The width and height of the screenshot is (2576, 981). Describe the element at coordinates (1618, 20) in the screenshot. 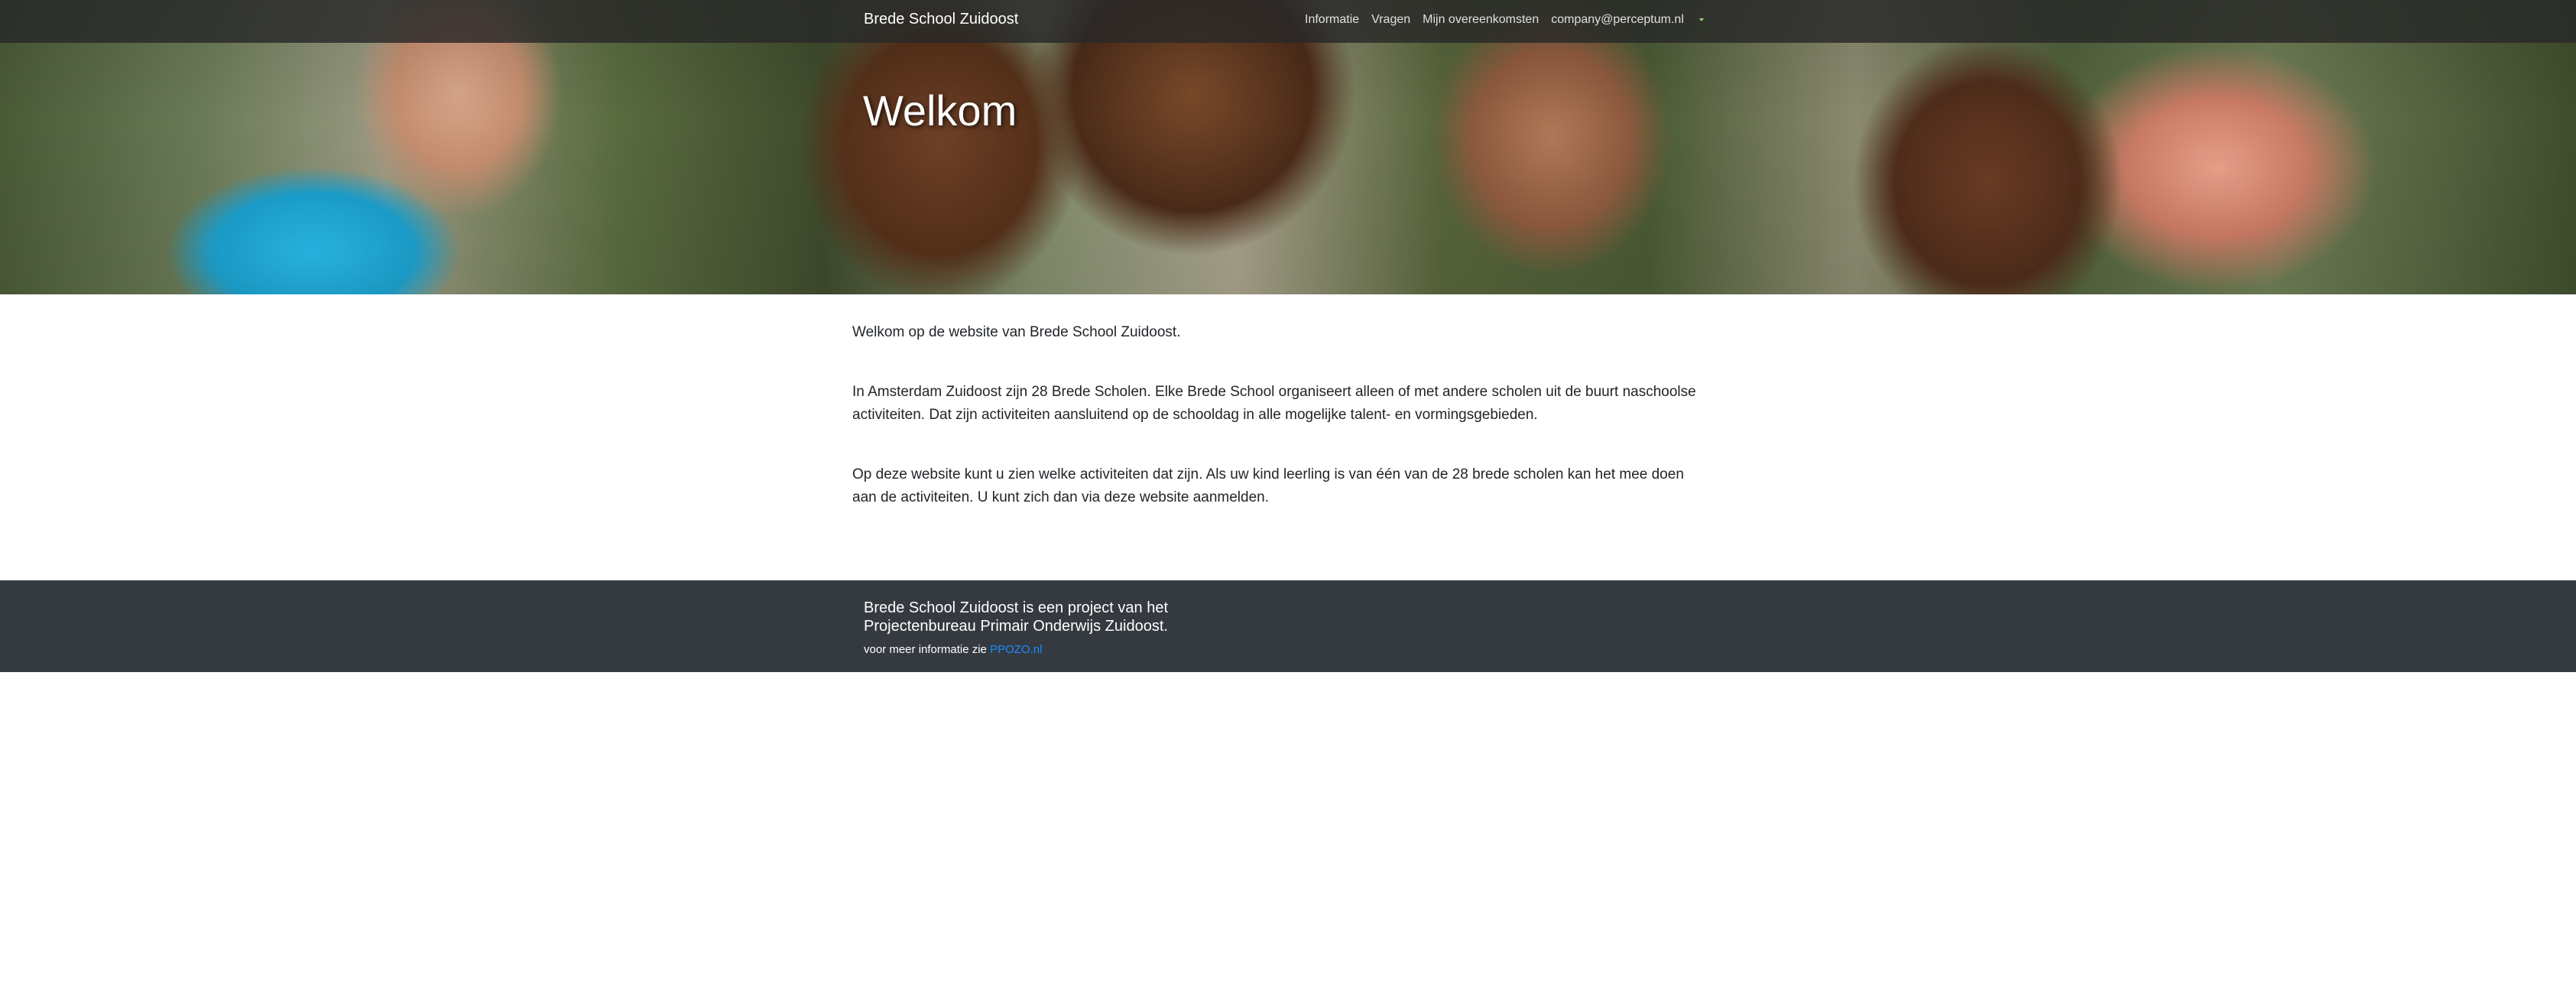

I see `nav-link-user-account: company@perceptum.nl` at that location.